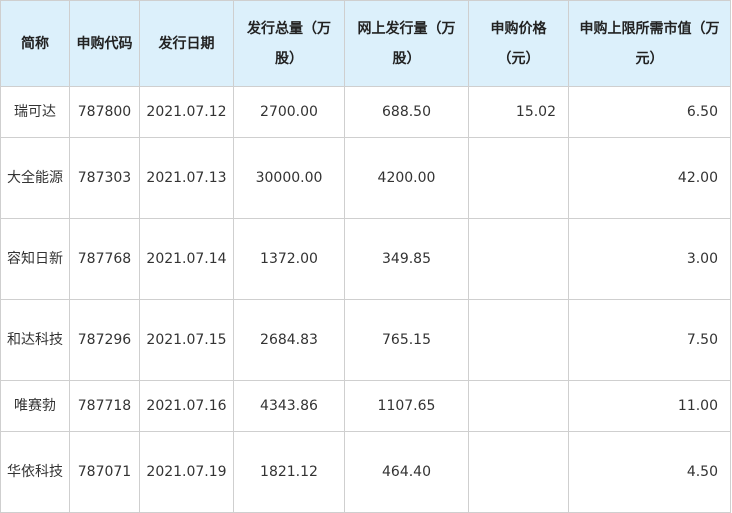 This screenshot has height=513, width=732. What do you see at coordinates (186, 43) in the screenshot?
I see `header-date: 发行日期` at bounding box center [186, 43].